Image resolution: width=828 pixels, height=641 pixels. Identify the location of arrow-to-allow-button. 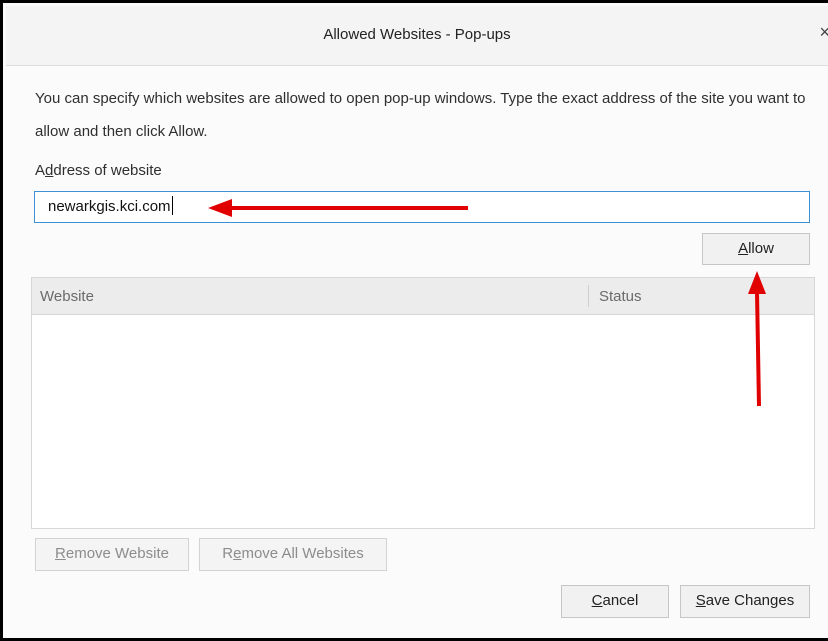
(757, 339).